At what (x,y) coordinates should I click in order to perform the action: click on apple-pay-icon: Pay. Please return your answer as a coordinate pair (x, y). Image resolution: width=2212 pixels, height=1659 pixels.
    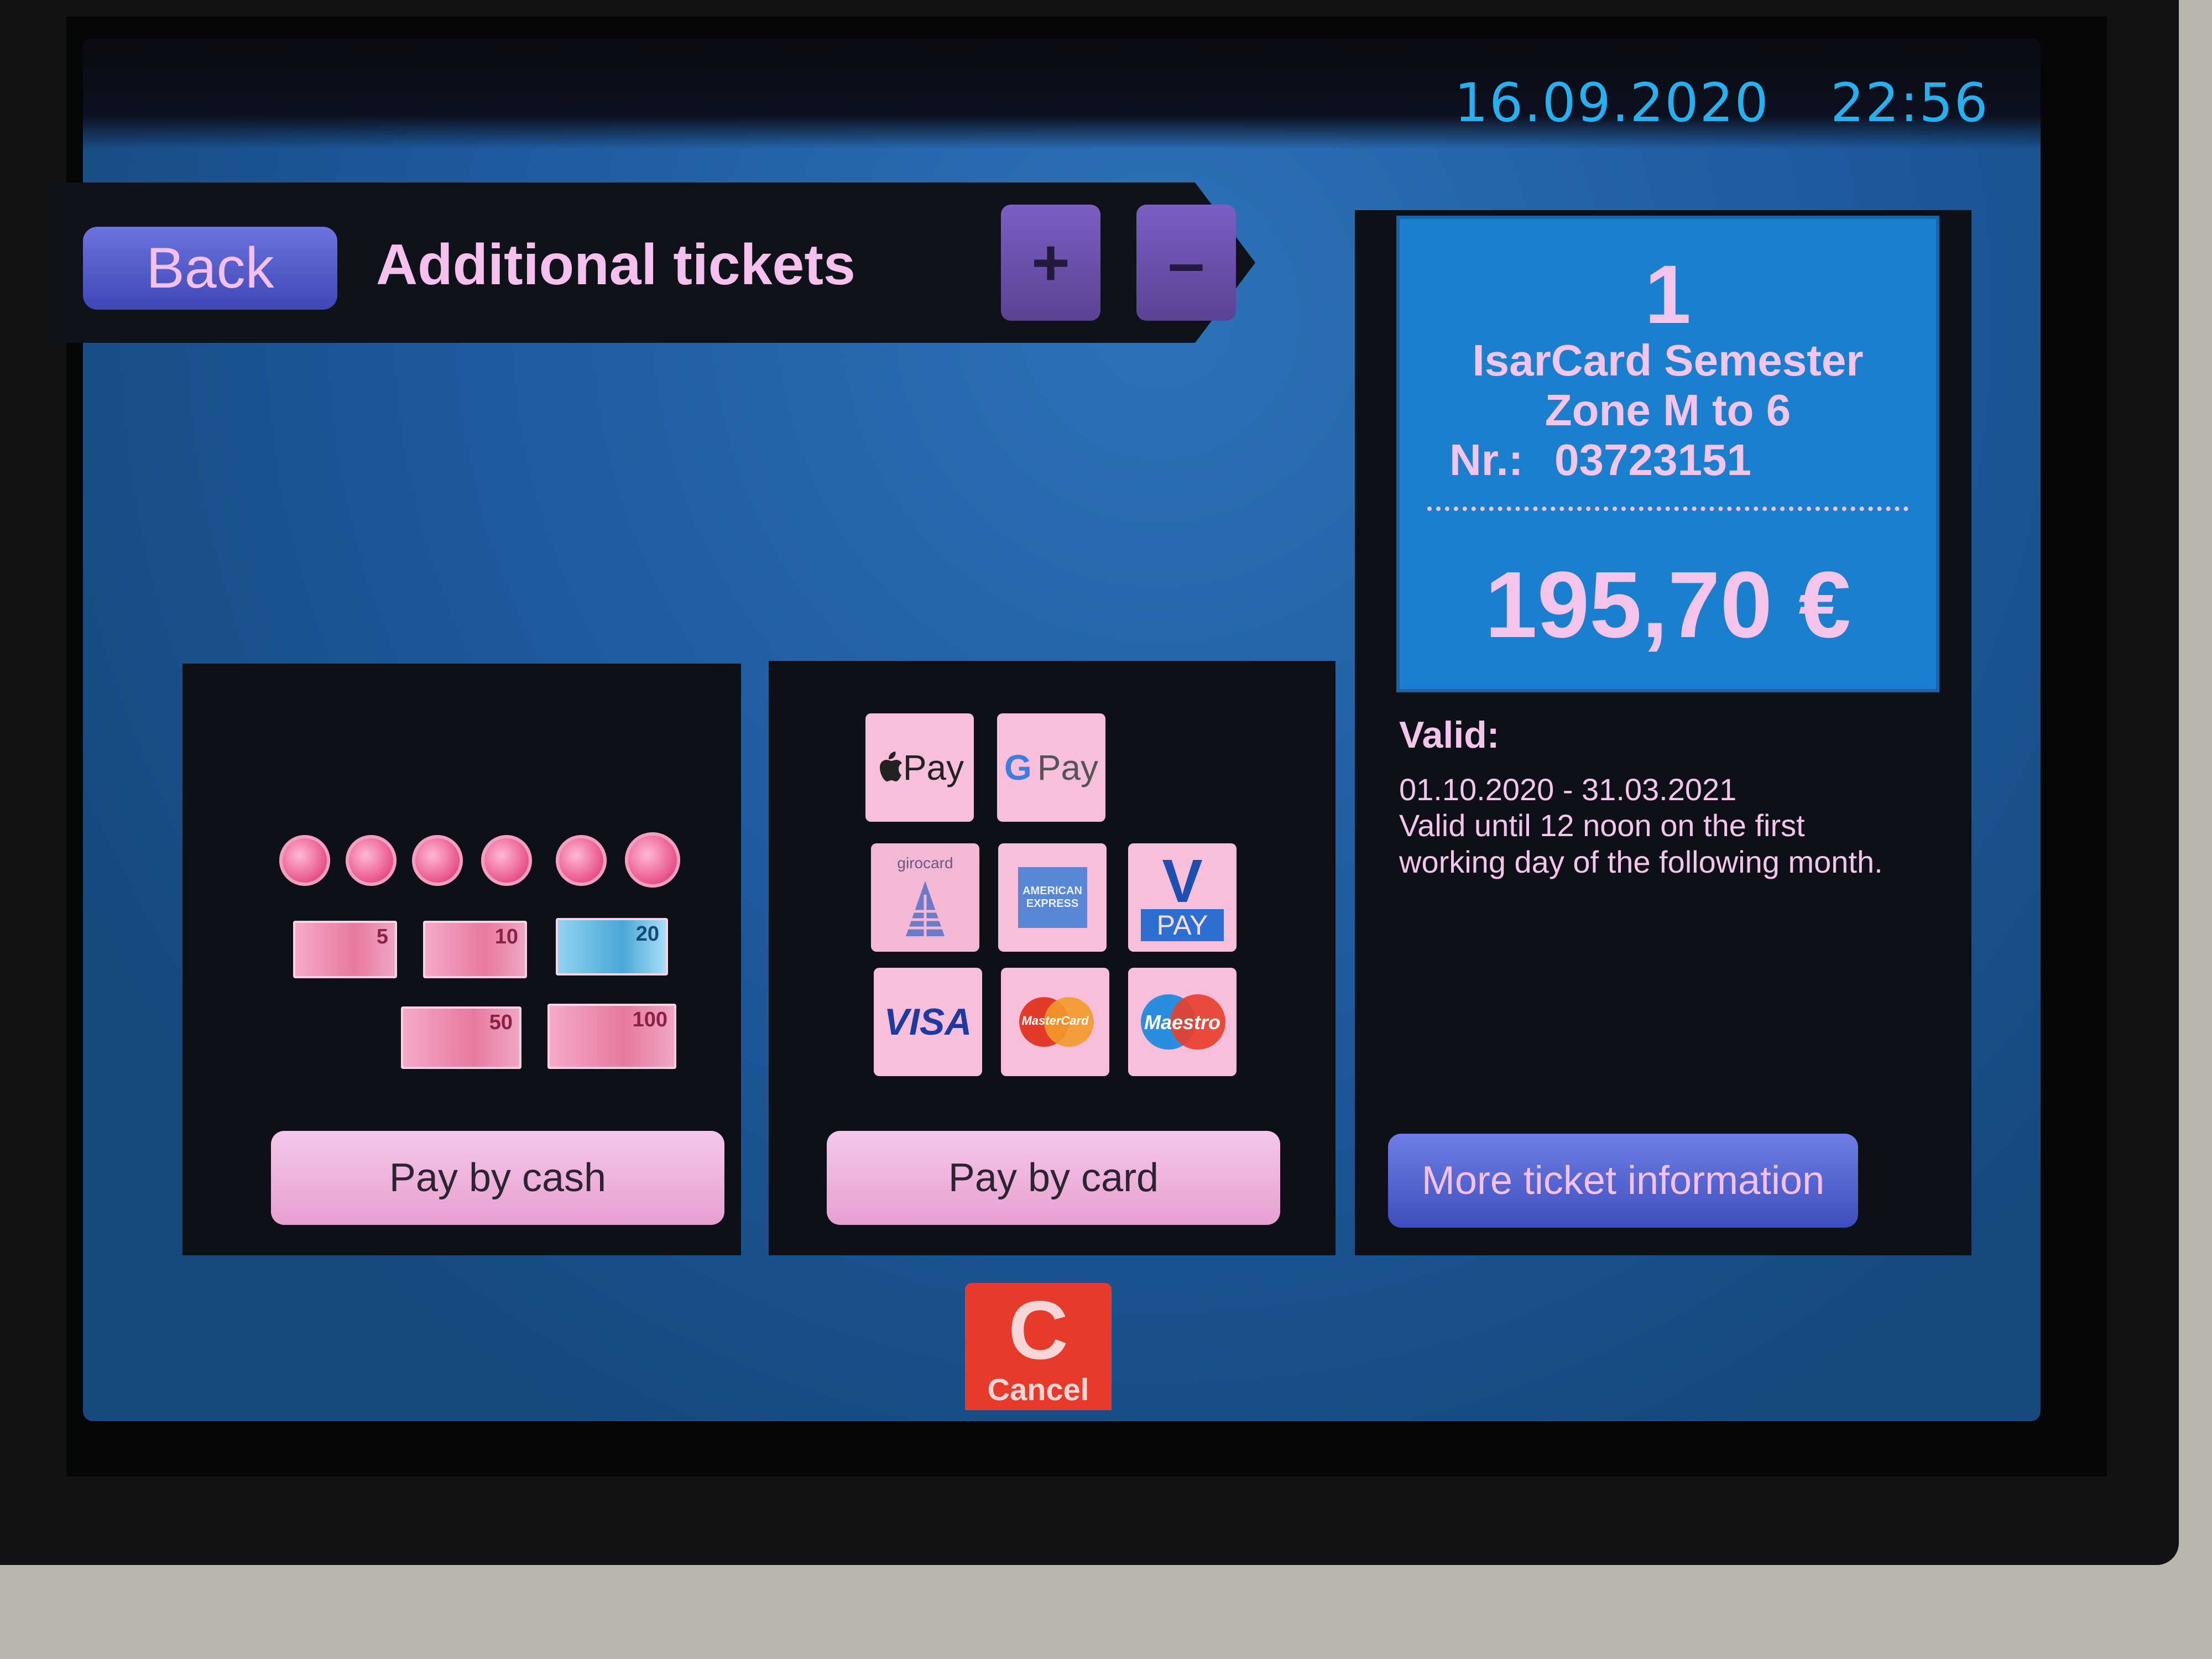
    Looking at the image, I should click on (920, 767).